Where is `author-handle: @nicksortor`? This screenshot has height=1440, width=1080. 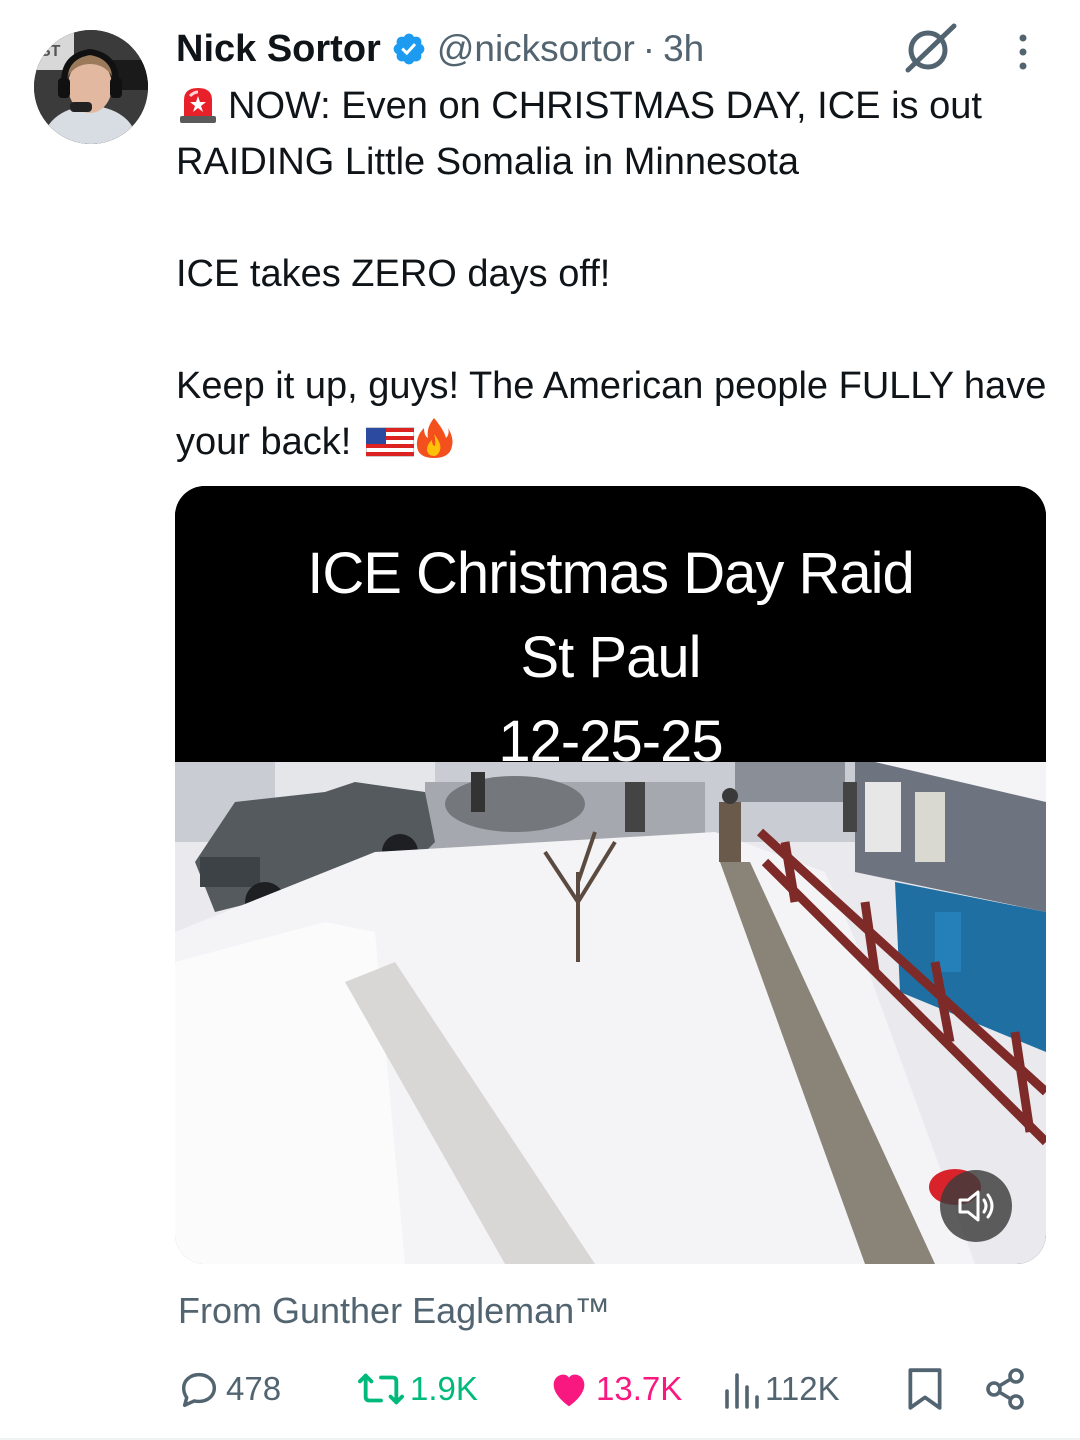
author-handle: @nicksortor is located at coordinates (536, 49).